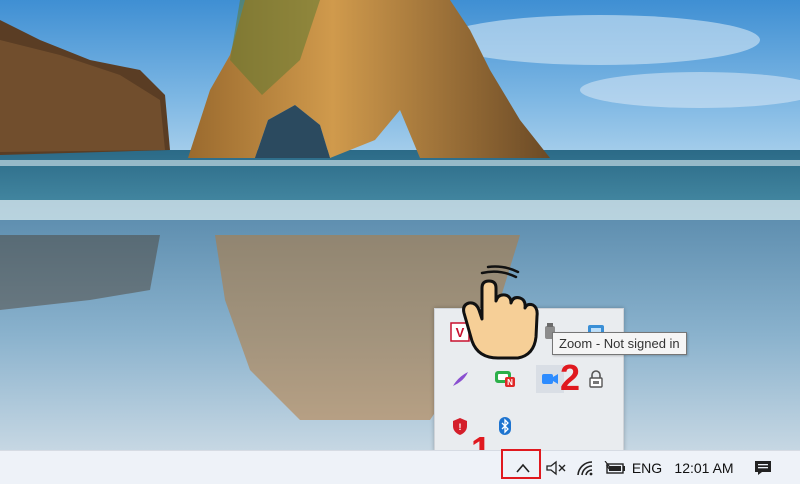 This screenshot has height=484, width=800. What do you see at coordinates (505, 426) in the screenshot?
I see `bluetooth-icon` at bounding box center [505, 426].